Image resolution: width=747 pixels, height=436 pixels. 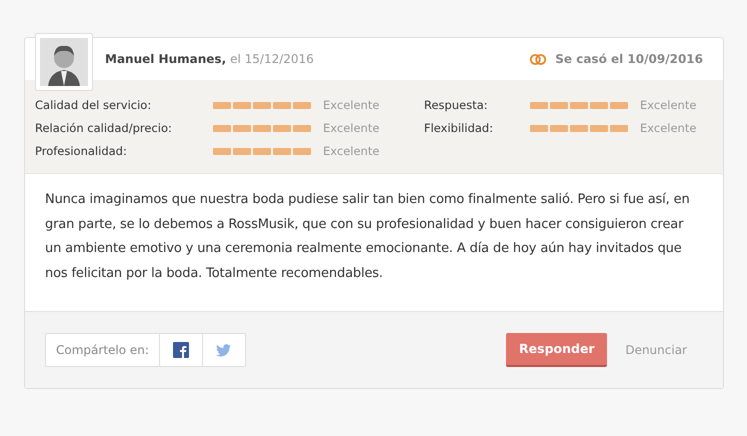 I want to click on reply-button: Responder, so click(x=557, y=350).